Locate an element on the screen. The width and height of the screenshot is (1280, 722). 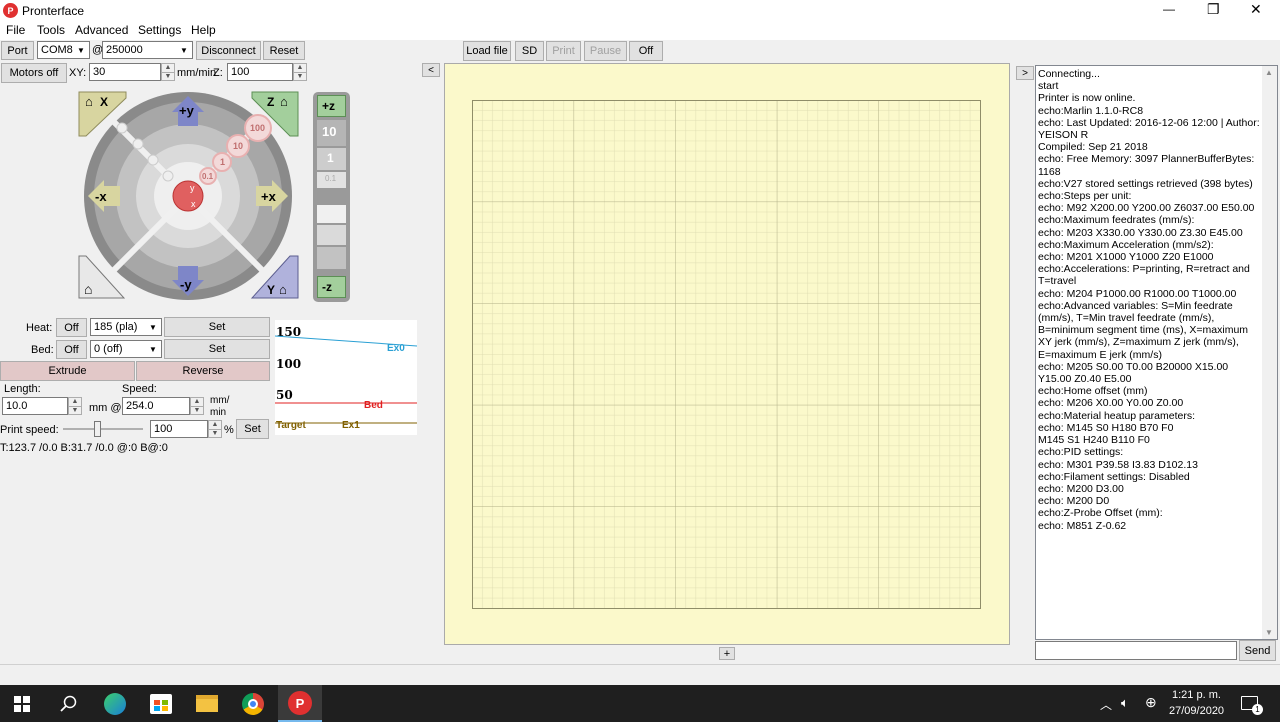
feedrate-unit-label: mm/min is located at coordinates (197, 73).